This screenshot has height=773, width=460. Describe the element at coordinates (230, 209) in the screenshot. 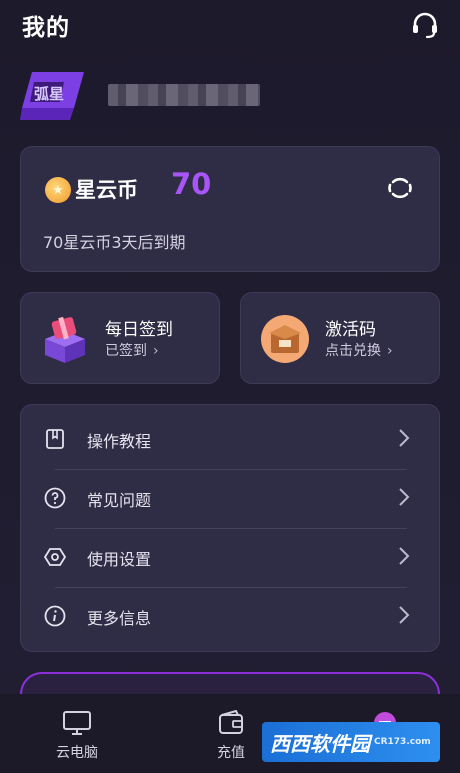

I see `coin-card: ★ 星云币 70 70星云币3天后到期` at that location.